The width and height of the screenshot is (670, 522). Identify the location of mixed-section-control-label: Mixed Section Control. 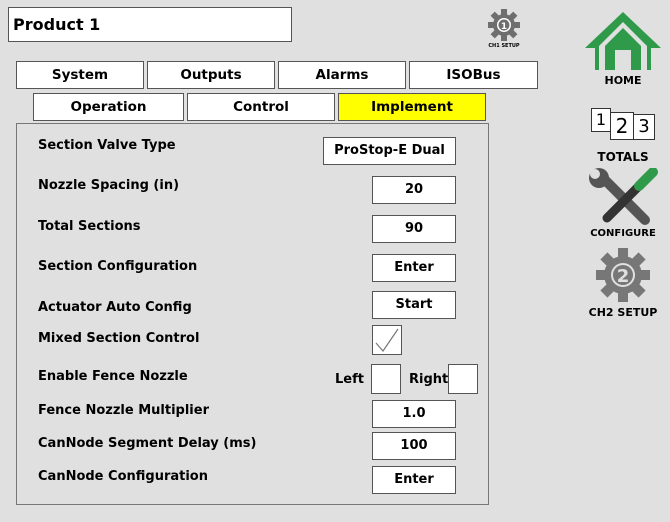
(119, 338).